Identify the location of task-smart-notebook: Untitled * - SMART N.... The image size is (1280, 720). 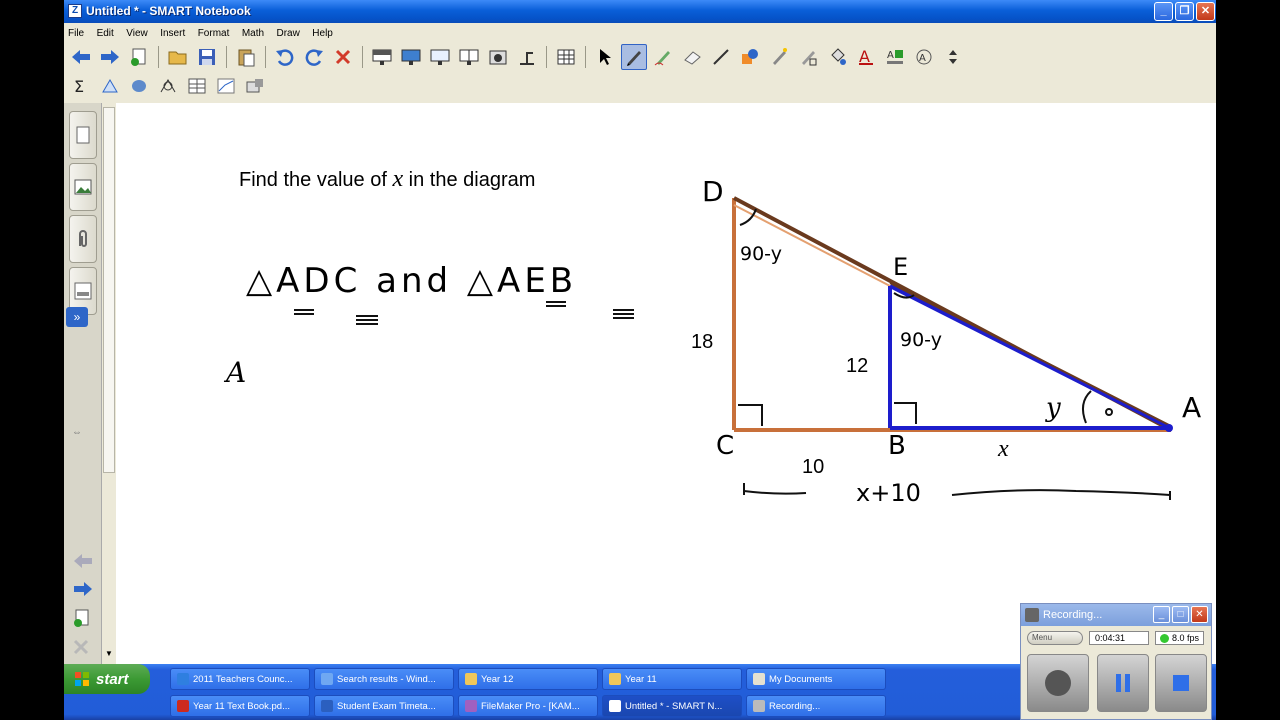
(672, 706).